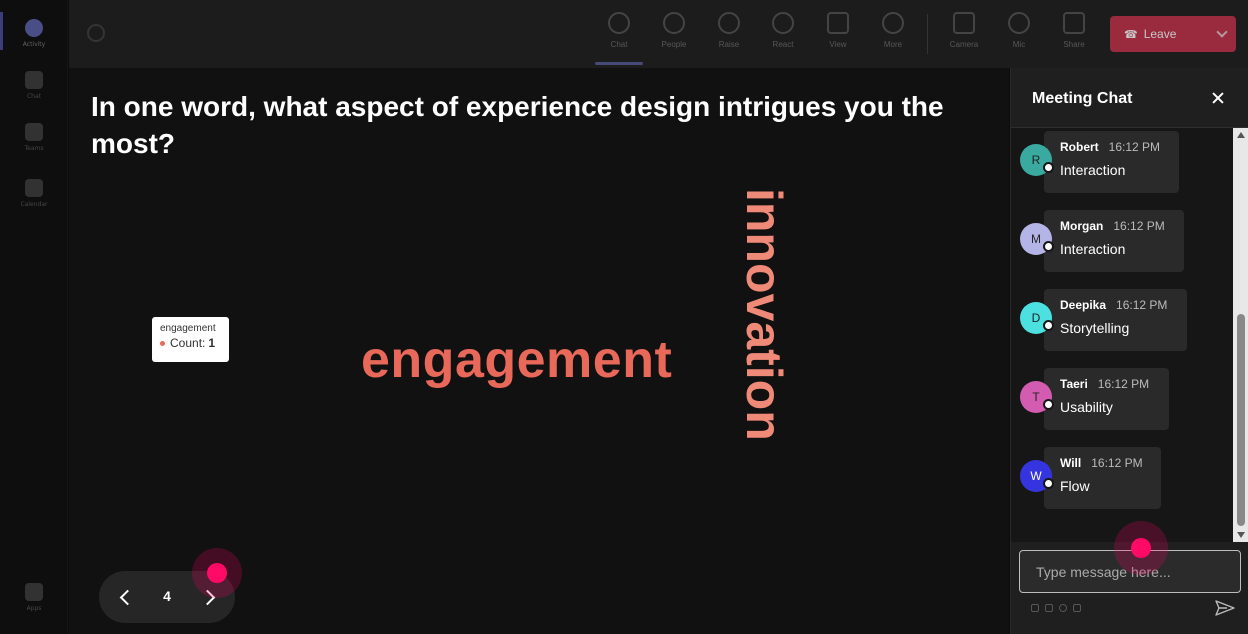  I want to click on click-highlight-dot, so click(1141, 548).